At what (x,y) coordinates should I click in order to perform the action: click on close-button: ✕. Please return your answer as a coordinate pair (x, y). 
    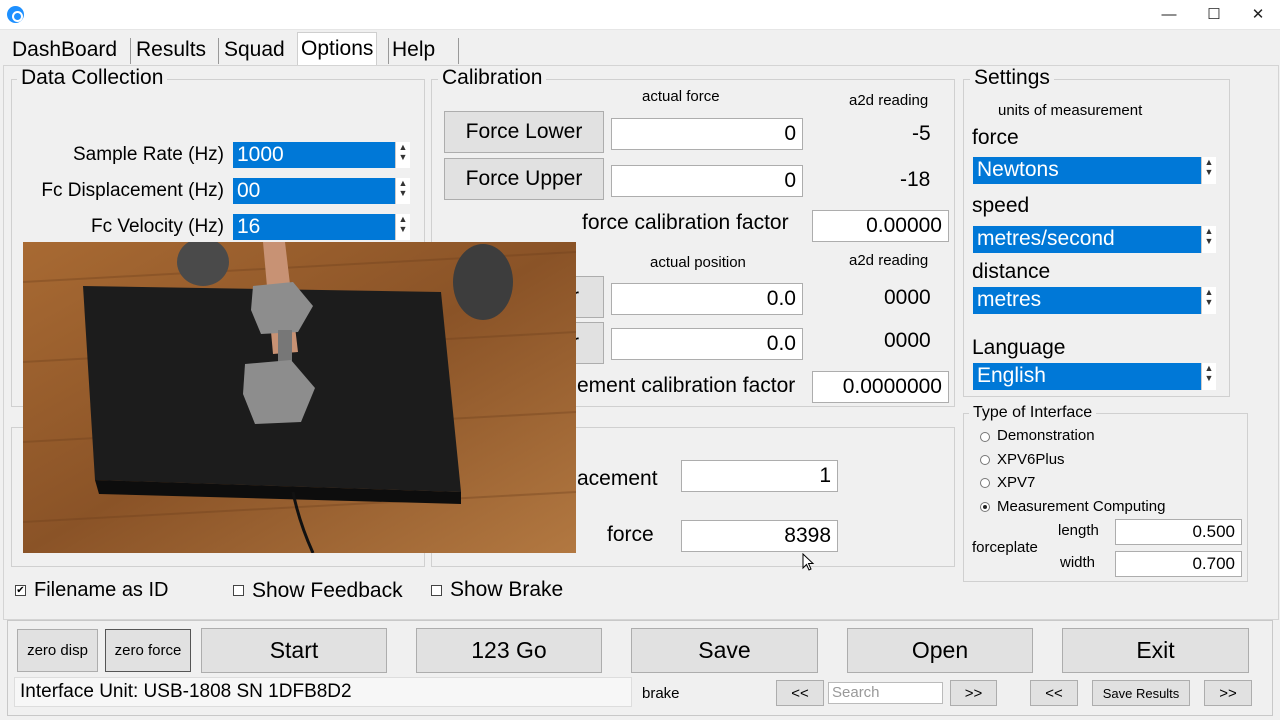
    Looking at the image, I should click on (1257, 15).